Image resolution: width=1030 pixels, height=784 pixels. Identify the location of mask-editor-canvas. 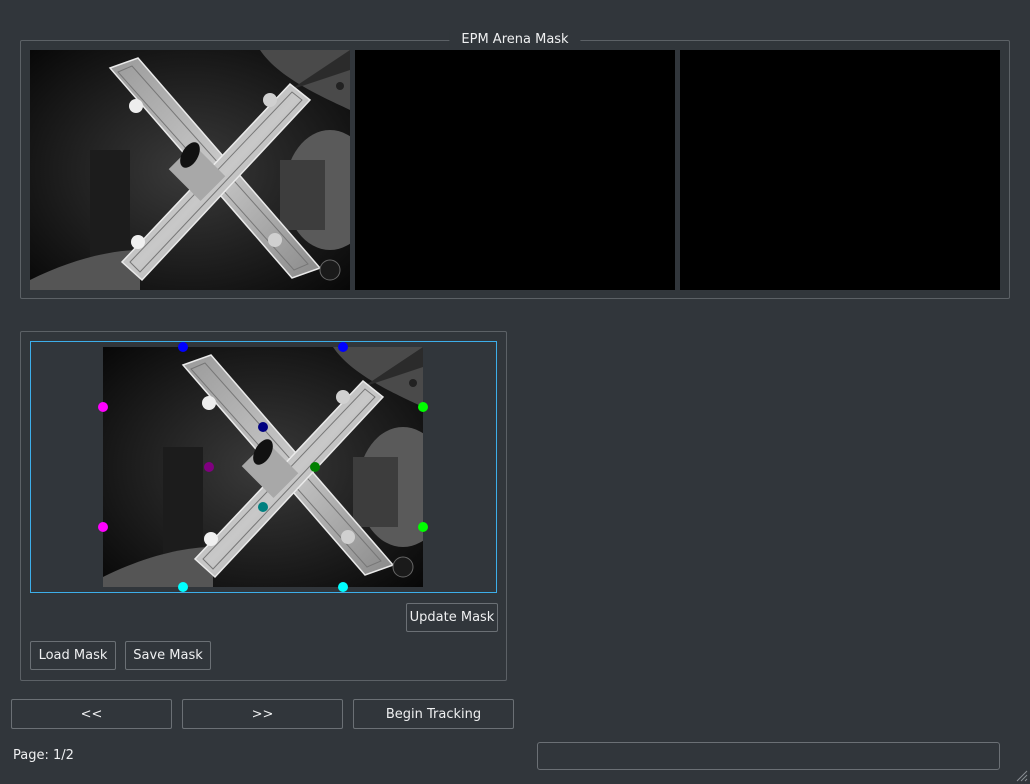
(263, 467).